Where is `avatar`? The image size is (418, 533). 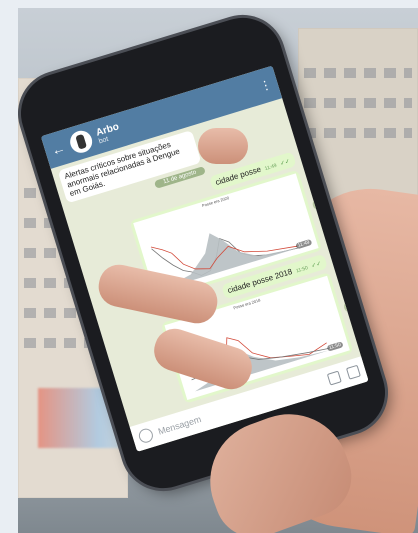 avatar is located at coordinates (81, 142).